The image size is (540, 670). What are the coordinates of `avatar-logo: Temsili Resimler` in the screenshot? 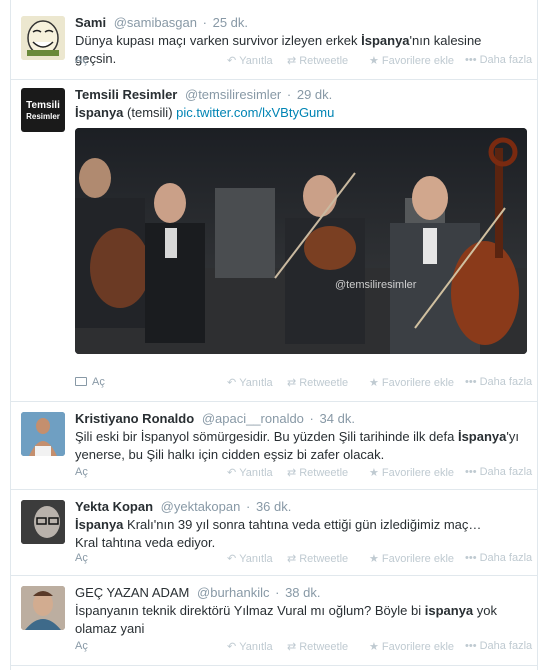 It's located at (43, 110).